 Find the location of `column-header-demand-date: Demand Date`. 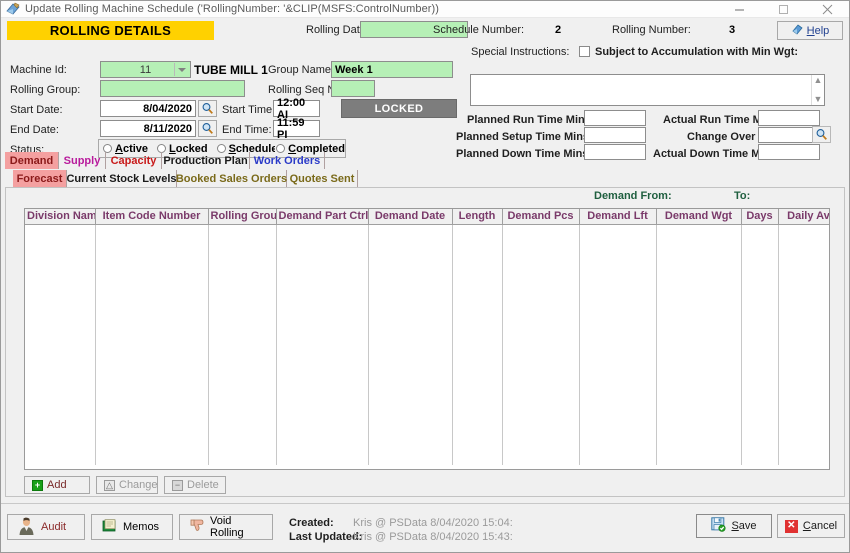

column-header-demand-date: Demand Date is located at coordinates (410, 217).